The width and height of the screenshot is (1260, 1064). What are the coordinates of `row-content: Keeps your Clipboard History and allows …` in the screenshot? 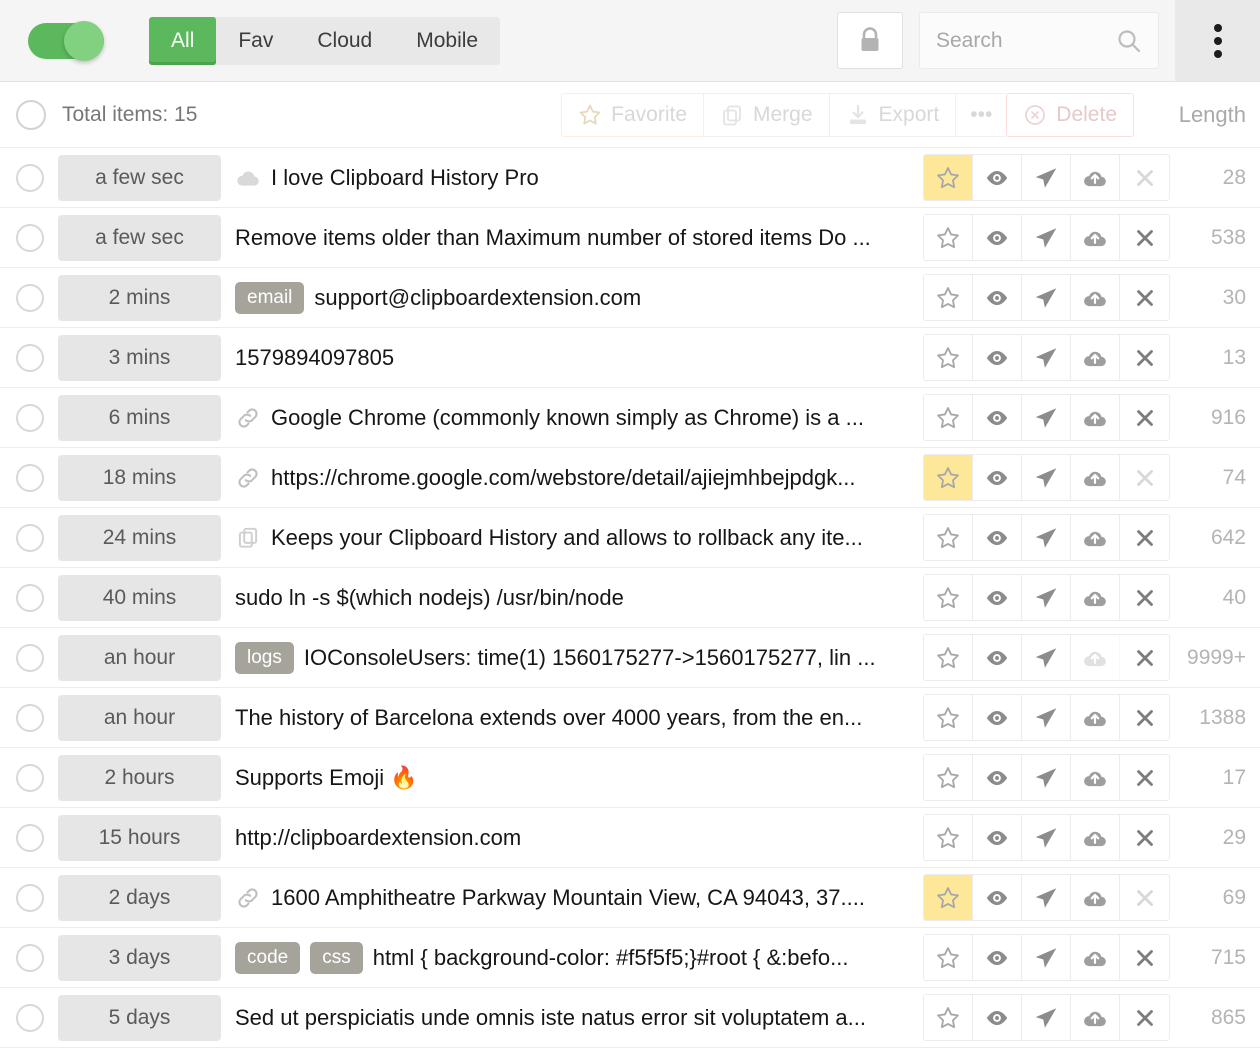 It's located at (579, 538).